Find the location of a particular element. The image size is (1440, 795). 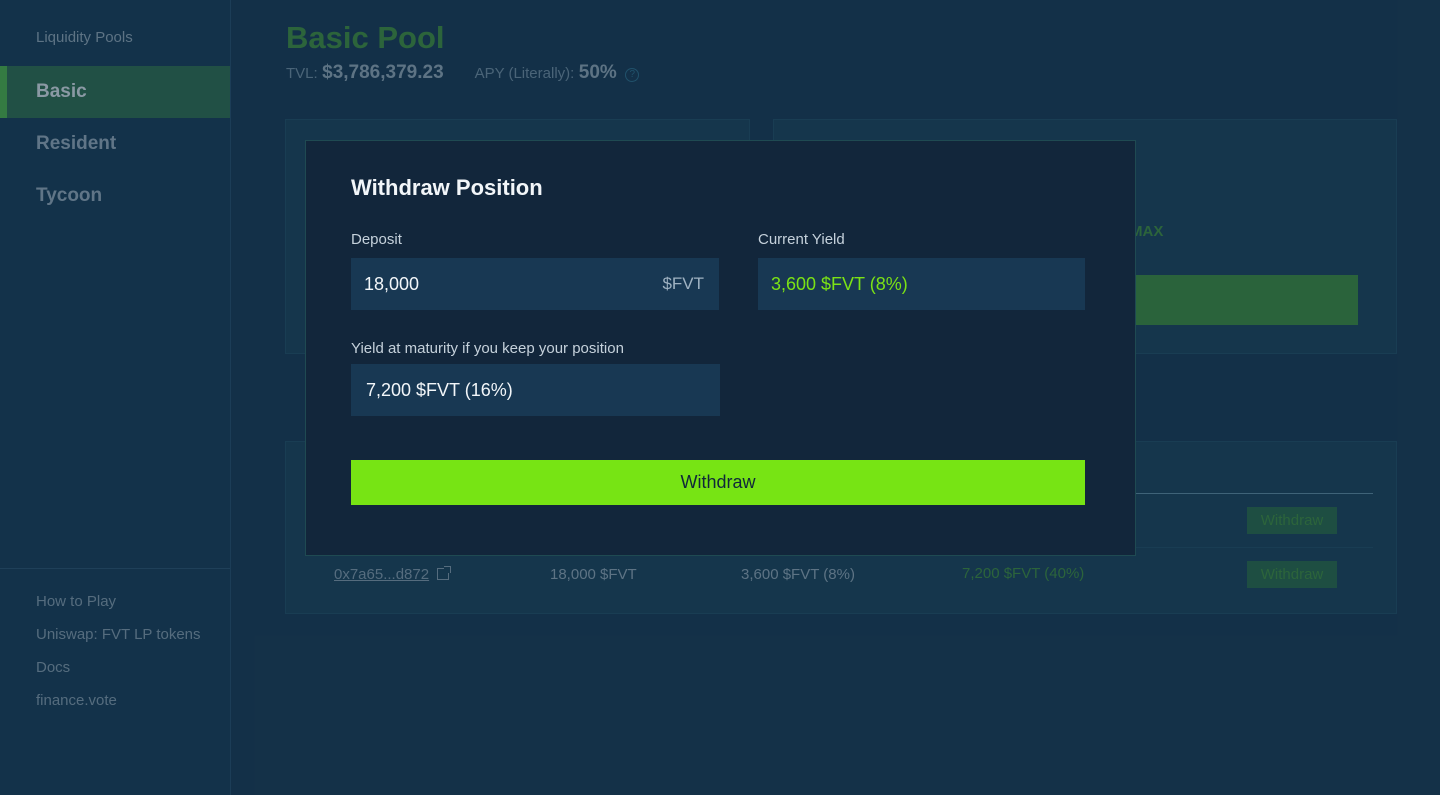

current-yield-label: Current Yield is located at coordinates (801, 239).